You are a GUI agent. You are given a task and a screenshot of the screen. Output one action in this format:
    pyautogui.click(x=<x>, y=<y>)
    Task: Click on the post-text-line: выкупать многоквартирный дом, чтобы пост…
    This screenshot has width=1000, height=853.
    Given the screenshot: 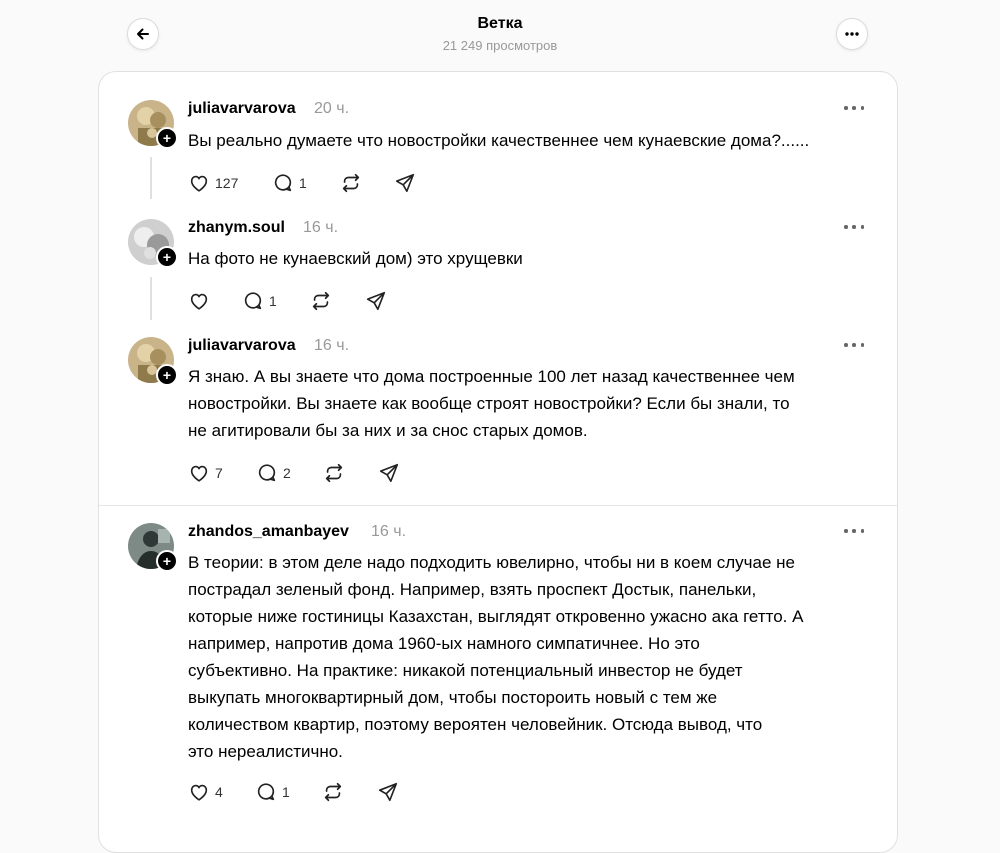 What is the action you would take?
    pyautogui.click(x=453, y=697)
    